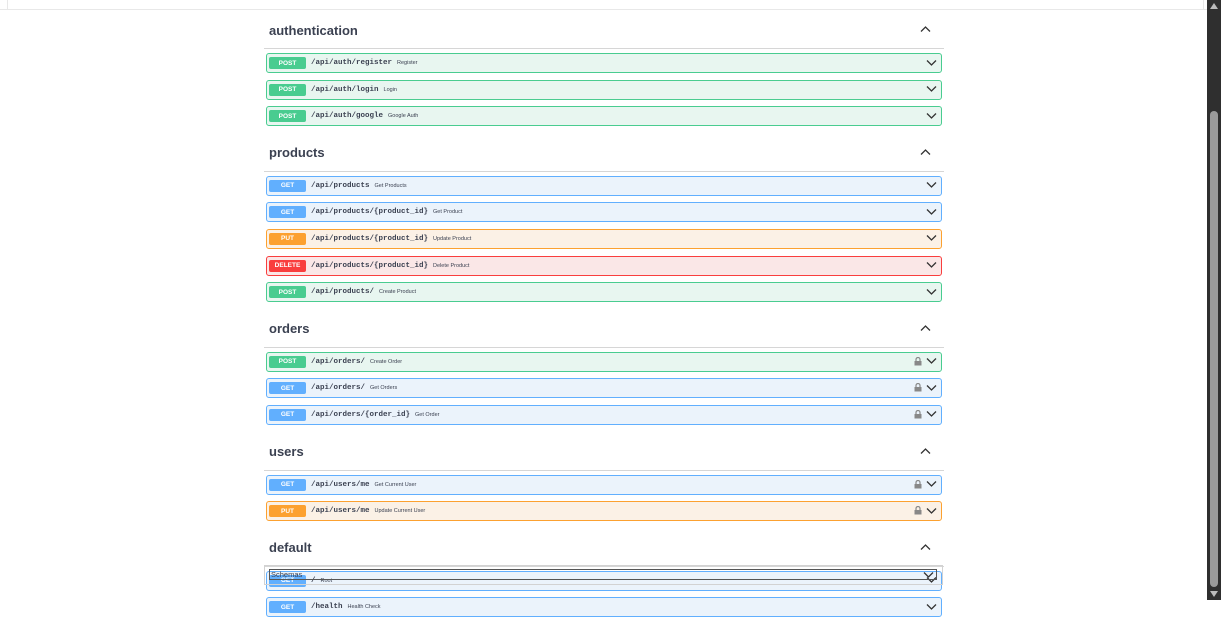 The width and height of the screenshot is (1221, 624). Describe the element at coordinates (347, 116) in the screenshot. I see `endpoint-path: /api/auth/google` at that location.